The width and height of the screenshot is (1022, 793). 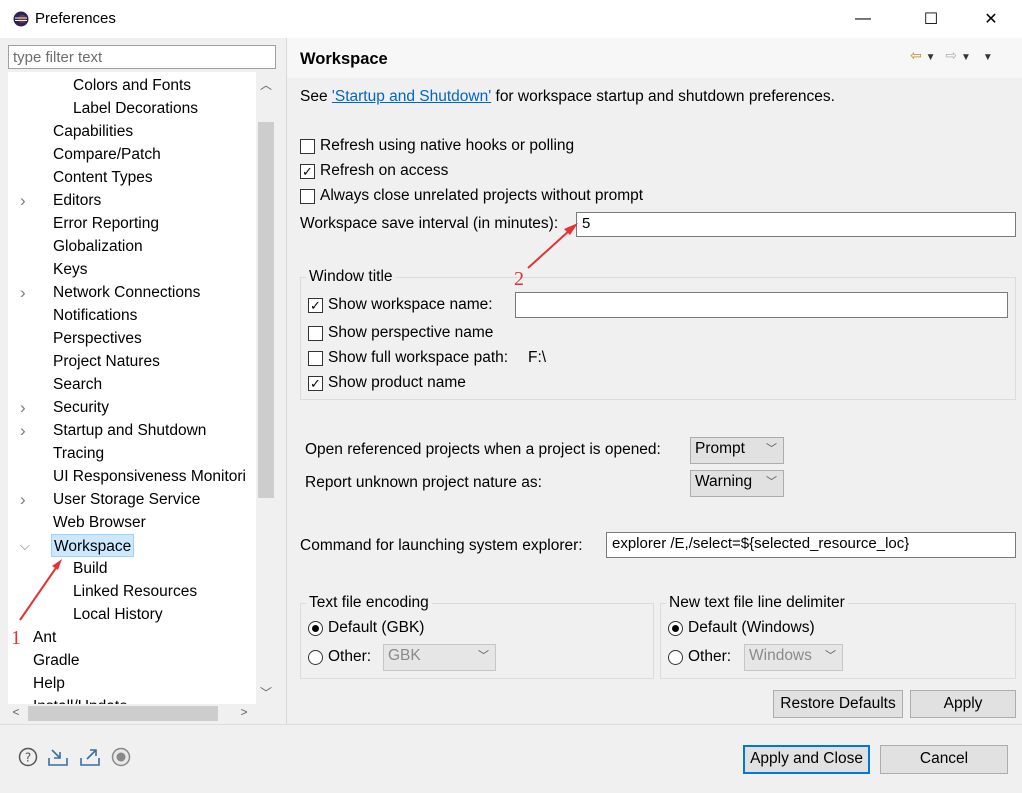 What do you see at coordinates (26, 545) in the screenshot?
I see `collapse-icon: ⌵` at bounding box center [26, 545].